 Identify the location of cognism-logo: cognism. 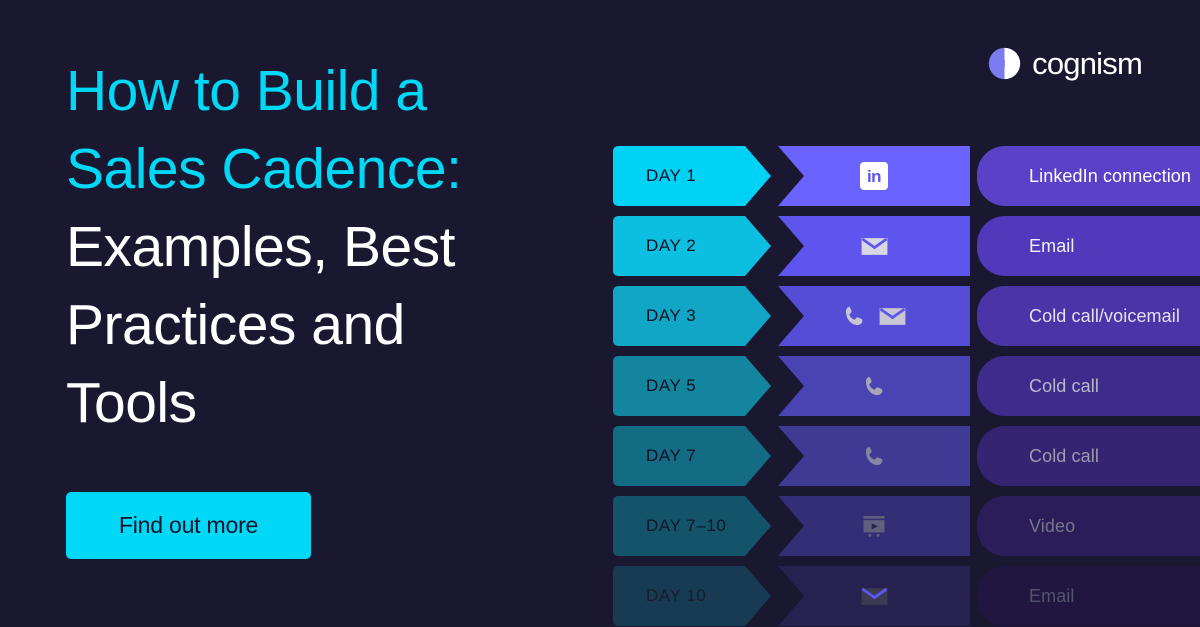
(1065, 63).